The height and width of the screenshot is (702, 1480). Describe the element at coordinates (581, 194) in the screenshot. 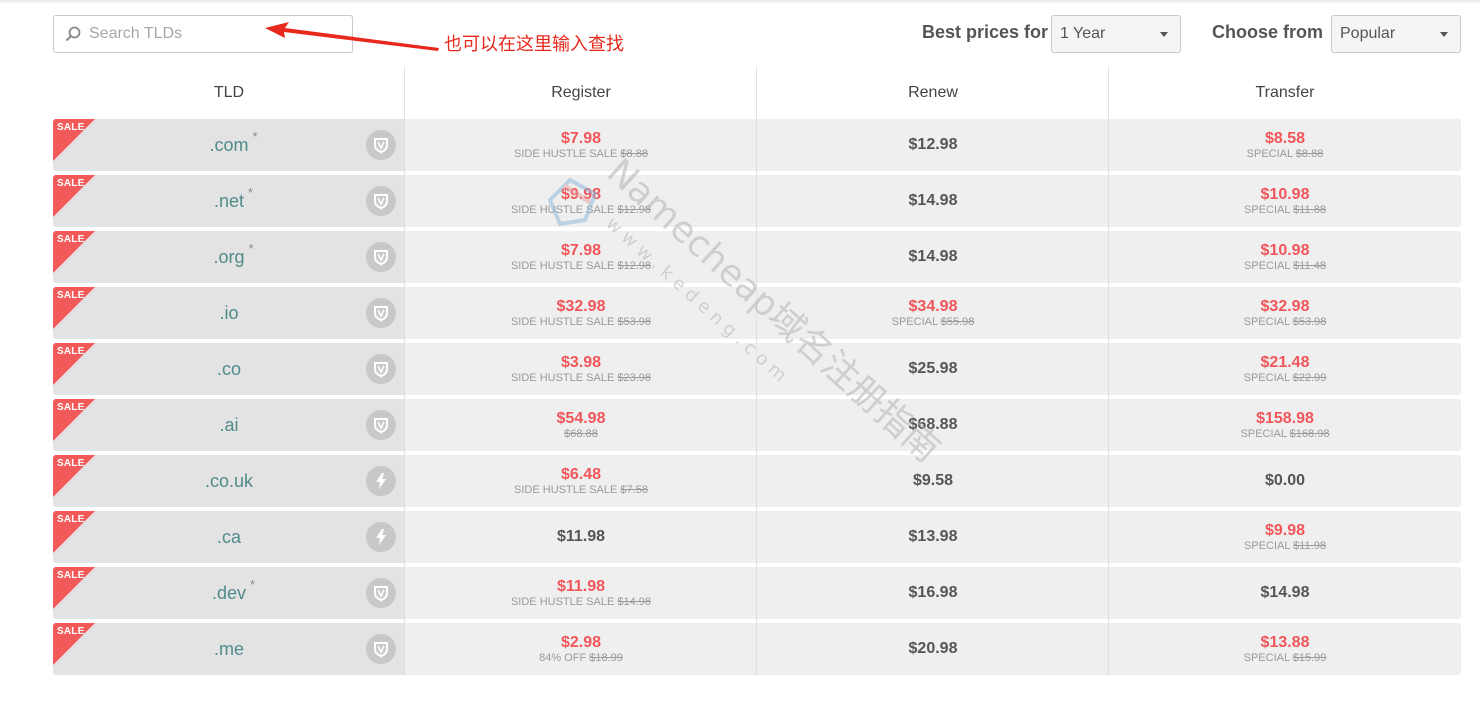

I see `register-price: $9.98` at that location.